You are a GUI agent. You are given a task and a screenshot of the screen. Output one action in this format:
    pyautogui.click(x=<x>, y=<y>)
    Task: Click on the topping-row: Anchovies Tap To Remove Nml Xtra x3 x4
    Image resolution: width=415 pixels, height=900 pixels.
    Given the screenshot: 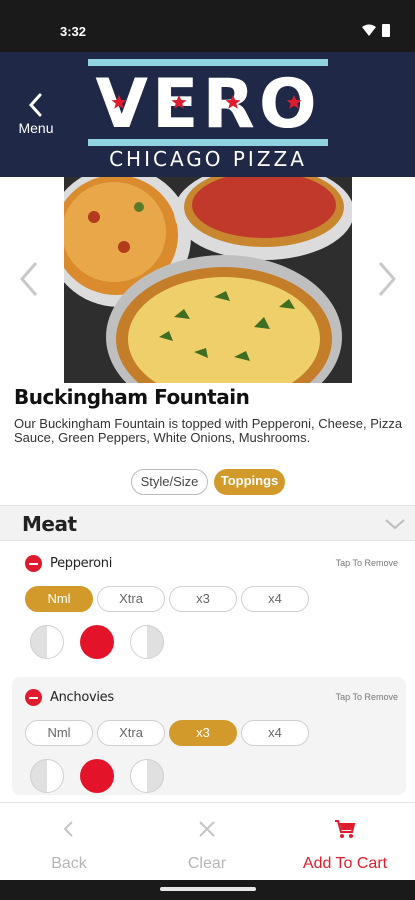 What is the action you would take?
    pyautogui.click(x=209, y=736)
    